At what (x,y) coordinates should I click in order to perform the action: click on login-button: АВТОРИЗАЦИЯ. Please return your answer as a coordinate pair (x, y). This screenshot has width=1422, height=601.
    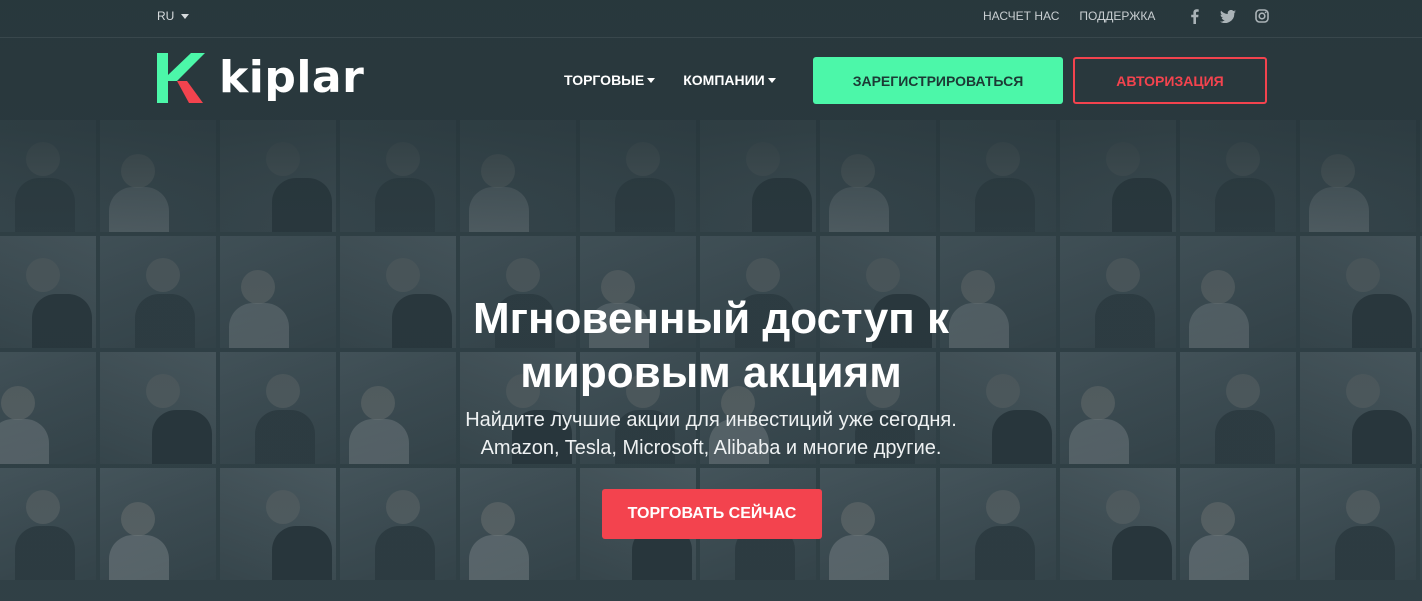
    Looking at the image, I should click on (1170, 80).